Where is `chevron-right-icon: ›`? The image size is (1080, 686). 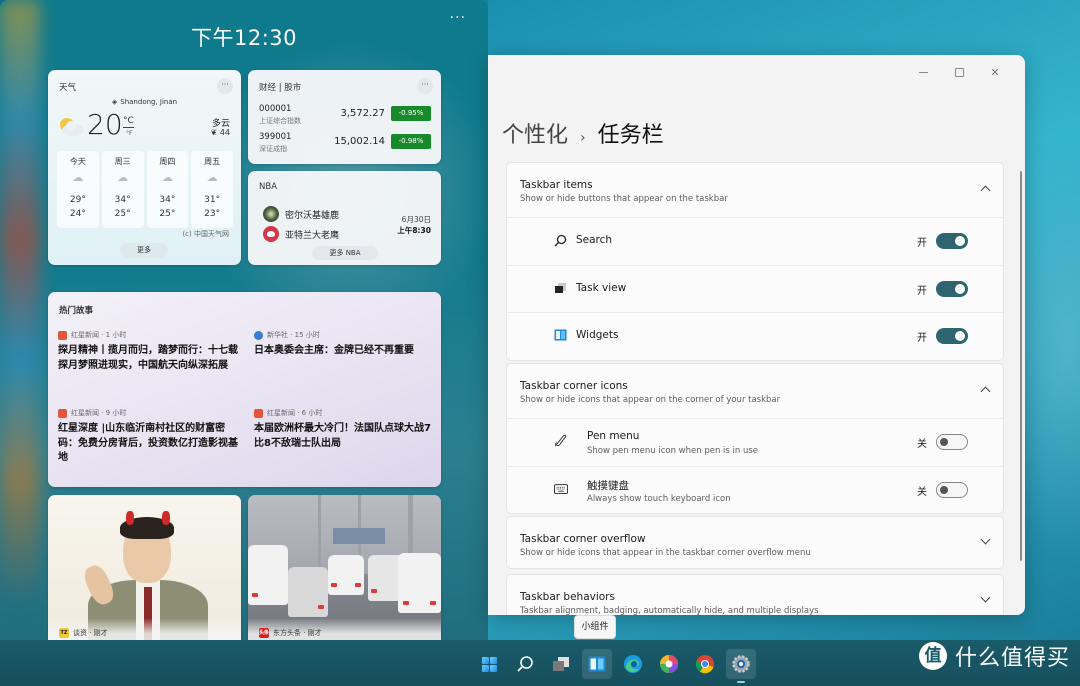 chevron-right-icon: › is located at coordinates (583, 138).